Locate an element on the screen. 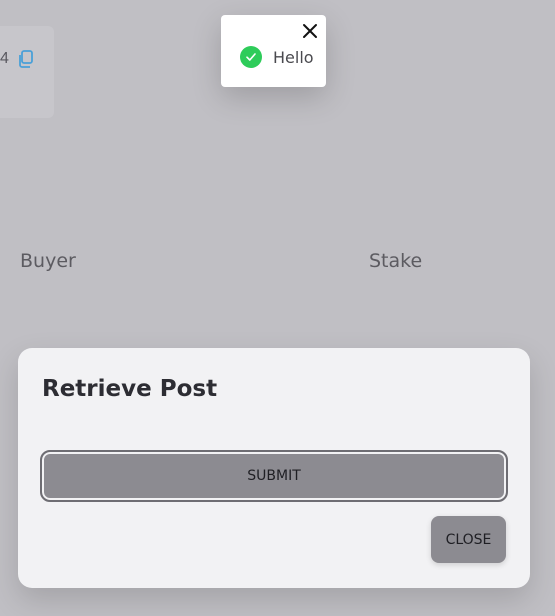 This screenshot has width=555, height=616. stake-label: Stake is located at coordinates (396, 261).